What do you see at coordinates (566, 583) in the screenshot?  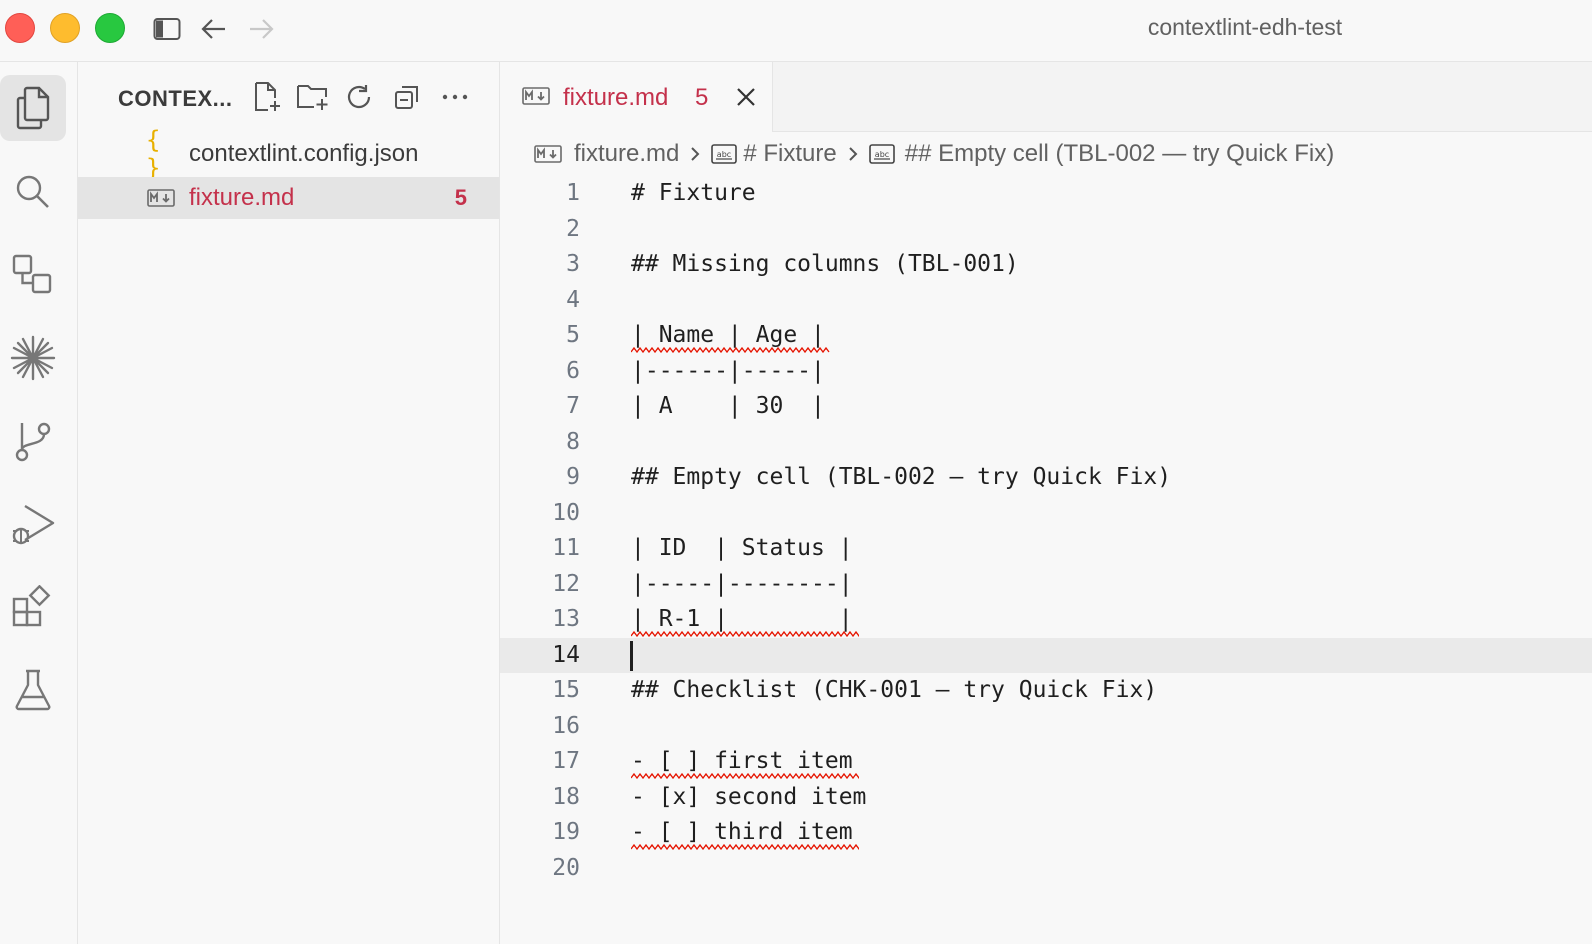 I see `line-number: 12` at bounding box center [566, 583].